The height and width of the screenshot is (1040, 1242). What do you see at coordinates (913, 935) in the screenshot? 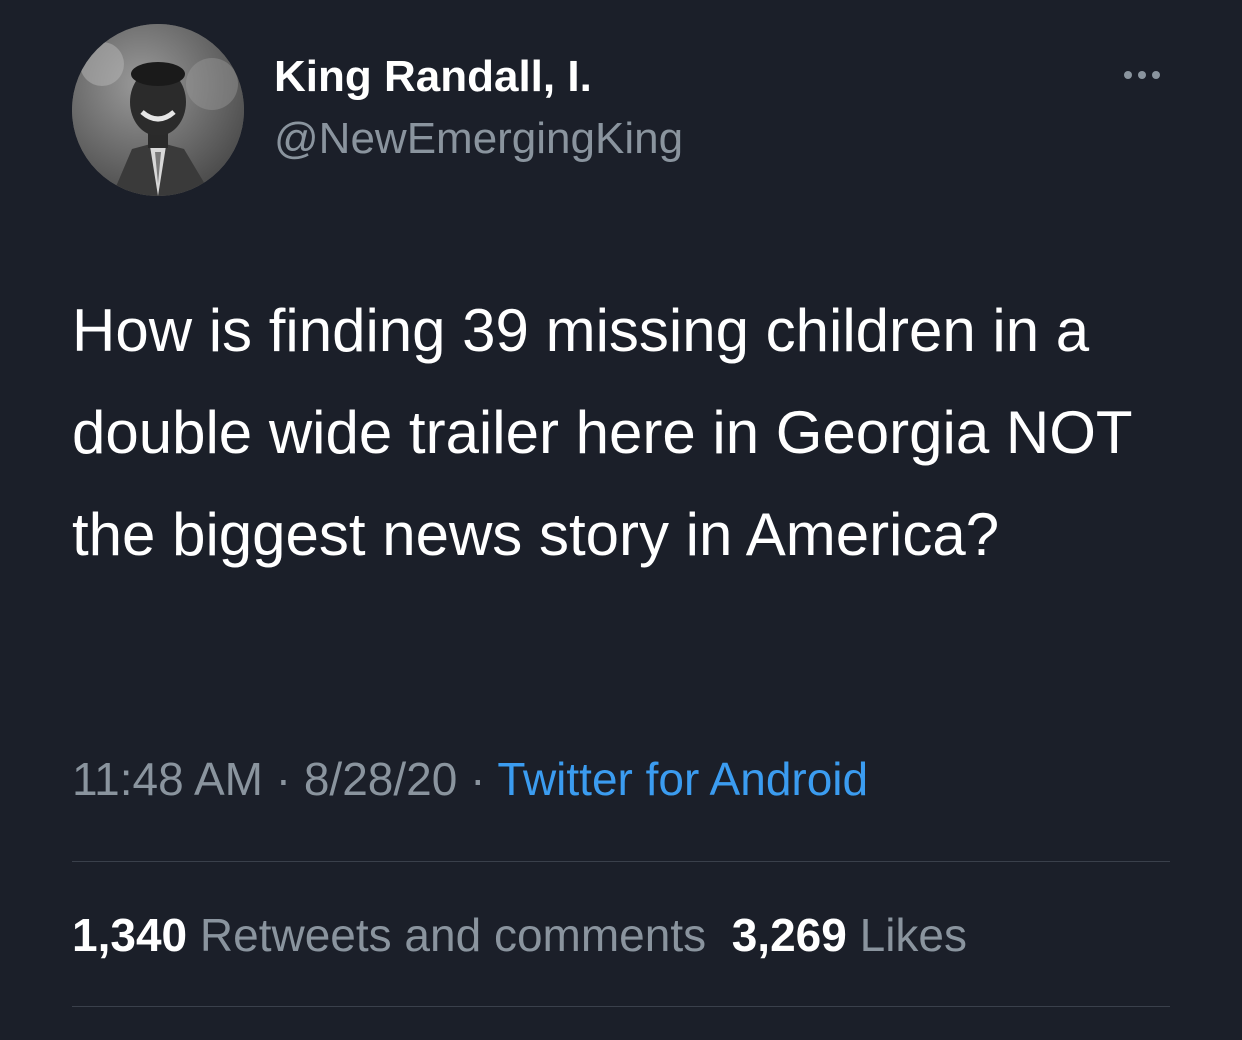
I see `likes-label: Likes` at bounding box center [913, 935].